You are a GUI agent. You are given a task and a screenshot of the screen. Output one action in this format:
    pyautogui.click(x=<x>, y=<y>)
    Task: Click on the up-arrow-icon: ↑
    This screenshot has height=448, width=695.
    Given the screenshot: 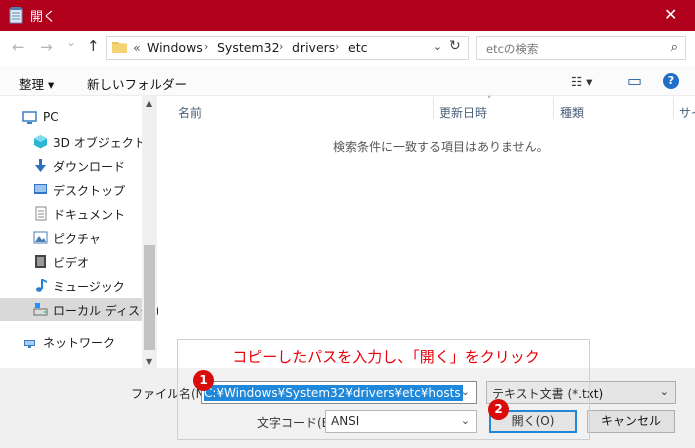 What is the action you would take?
    pyautogui.click(x=93, y=46)
    